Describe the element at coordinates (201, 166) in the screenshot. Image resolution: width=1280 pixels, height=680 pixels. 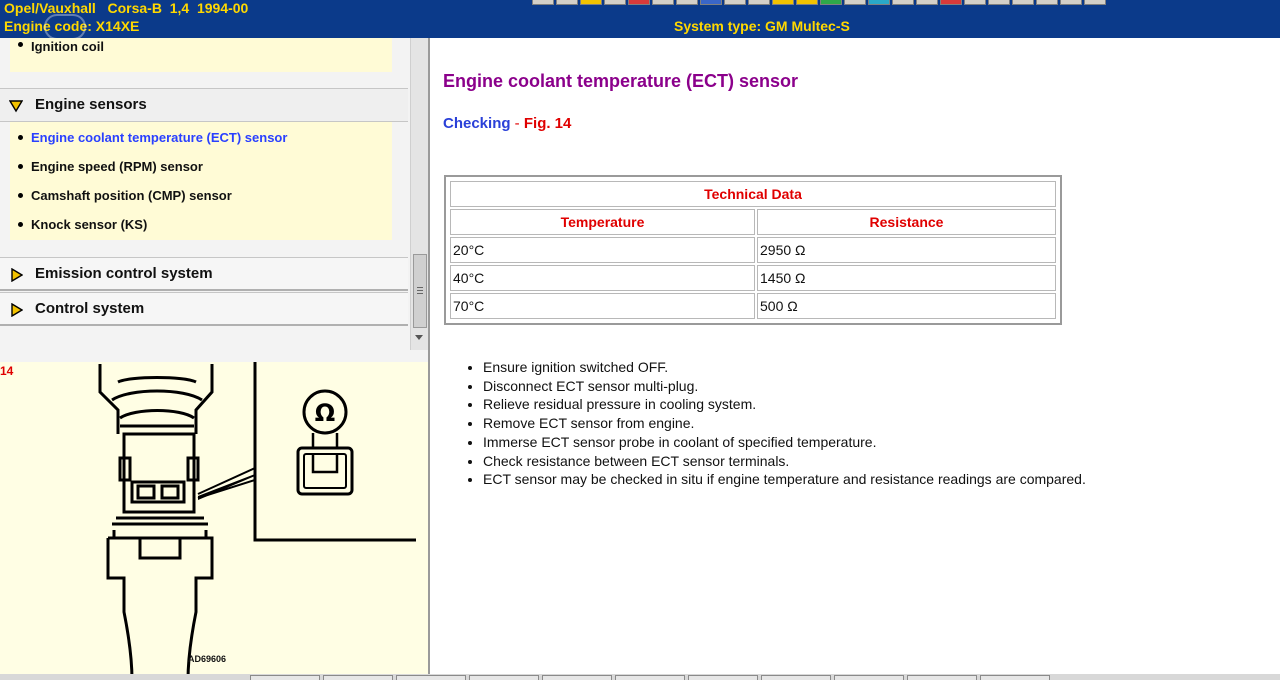
I see `nav-item-rpm-sensor: Engine speed (RPM) sensor` at that location.